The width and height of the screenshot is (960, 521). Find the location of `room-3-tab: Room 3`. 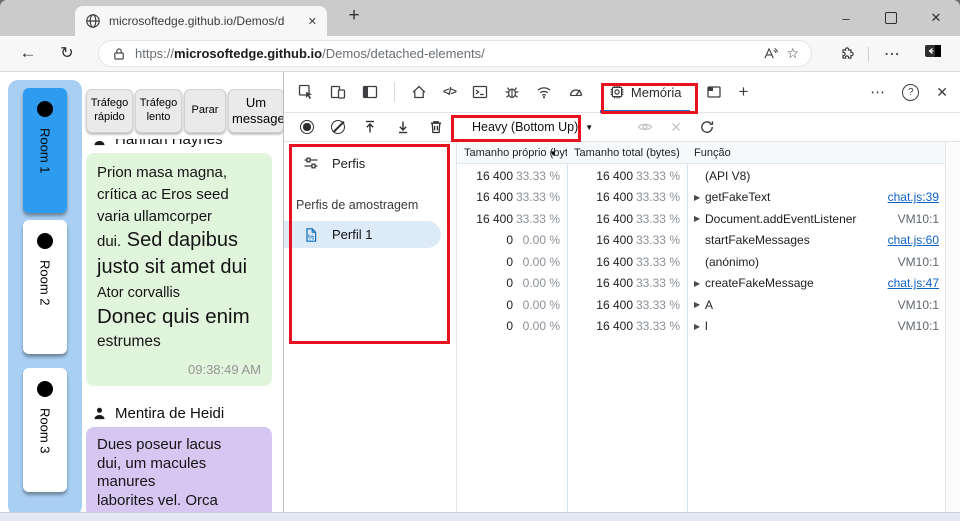

room-3-tab: Room 3 is located at coordinates (45, 430).